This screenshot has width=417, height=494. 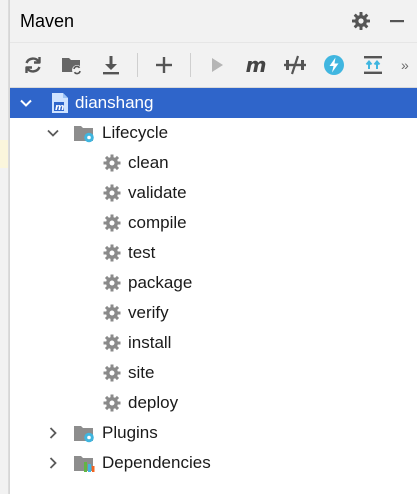 I want to click on execute-goal-icon: m, so click(x=256, y=65).